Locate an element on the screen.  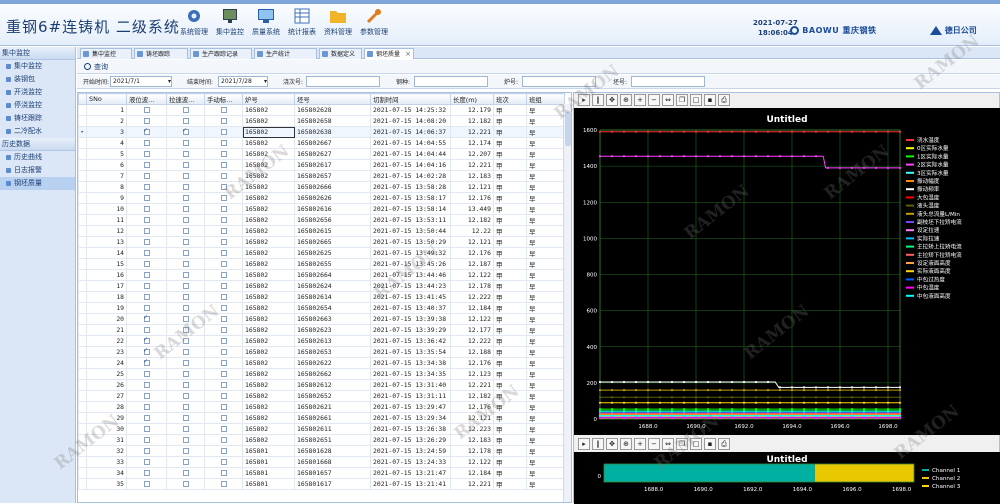
cell-furnace: 165801 is located at coordinates (269, 462).